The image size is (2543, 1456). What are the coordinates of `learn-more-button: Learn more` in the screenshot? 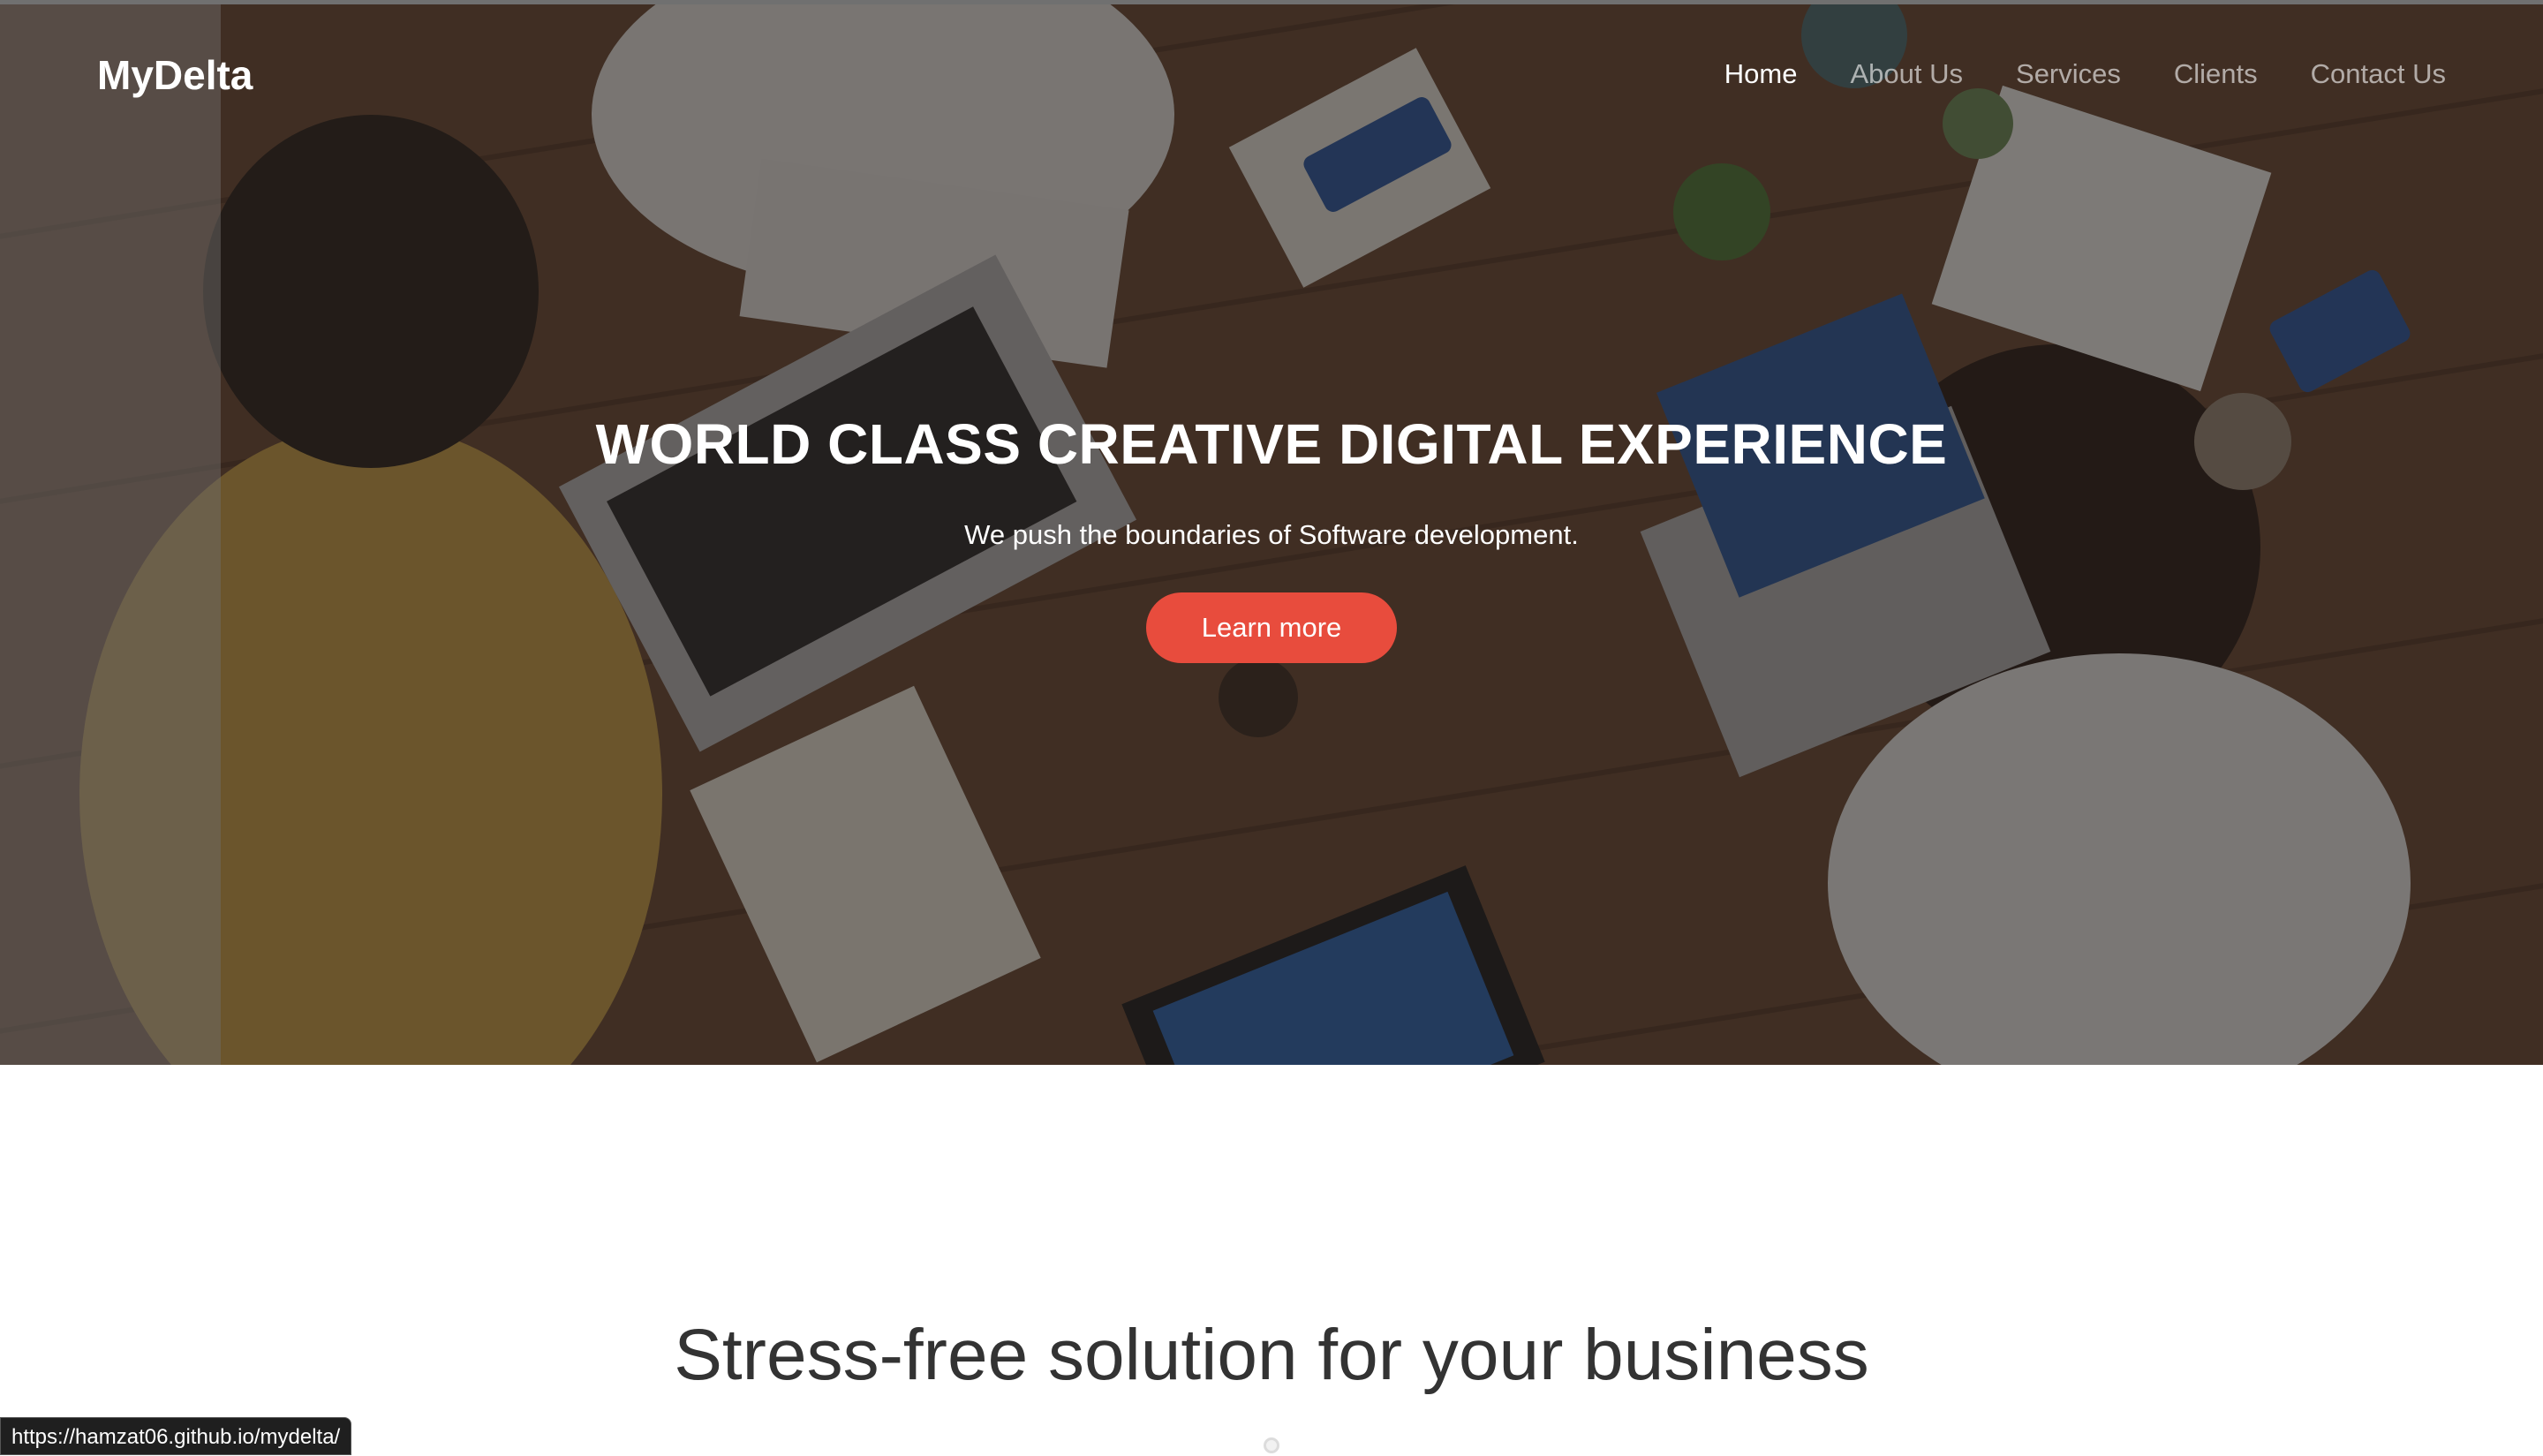 It's located at (1271, 627).